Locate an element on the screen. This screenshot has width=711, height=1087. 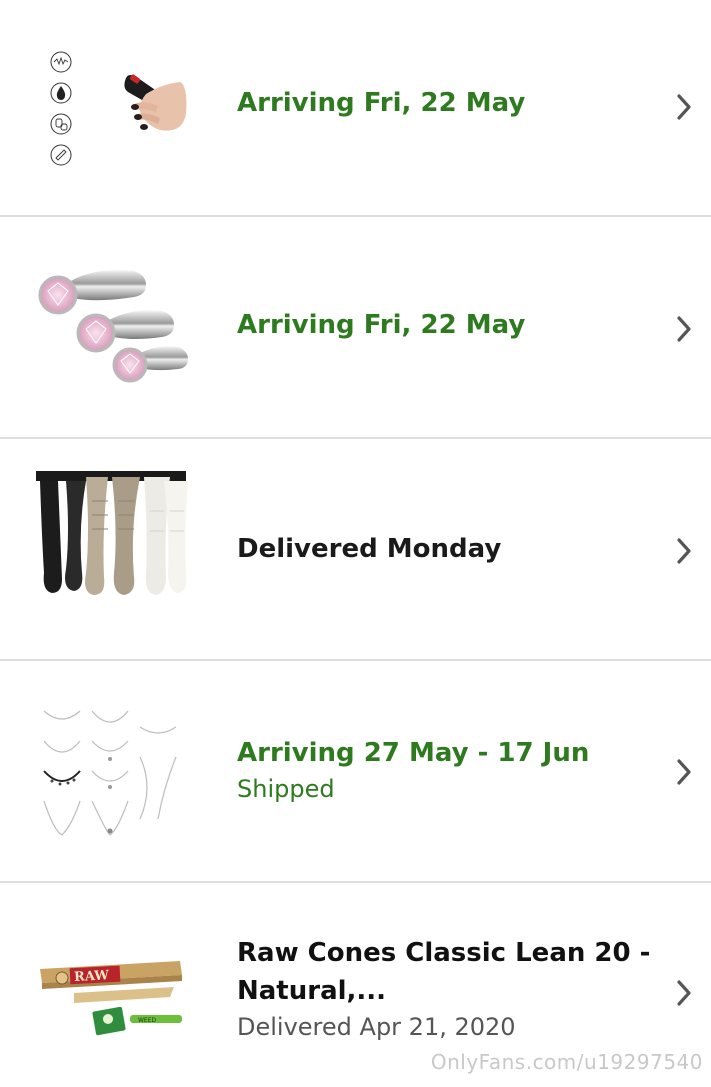
delivery-status: Arriving 27 May - 17 Jun is located at coordinates (413, 753).